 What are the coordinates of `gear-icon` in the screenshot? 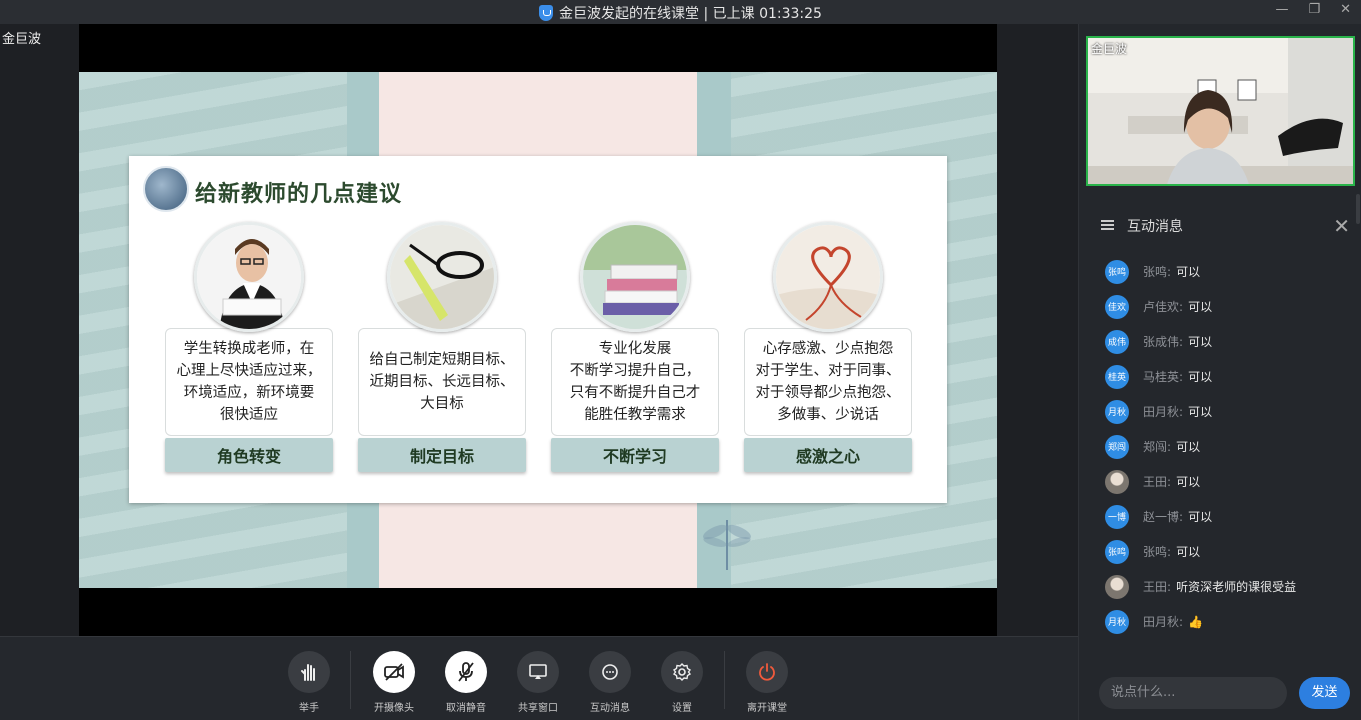 It's located at (682, 672).